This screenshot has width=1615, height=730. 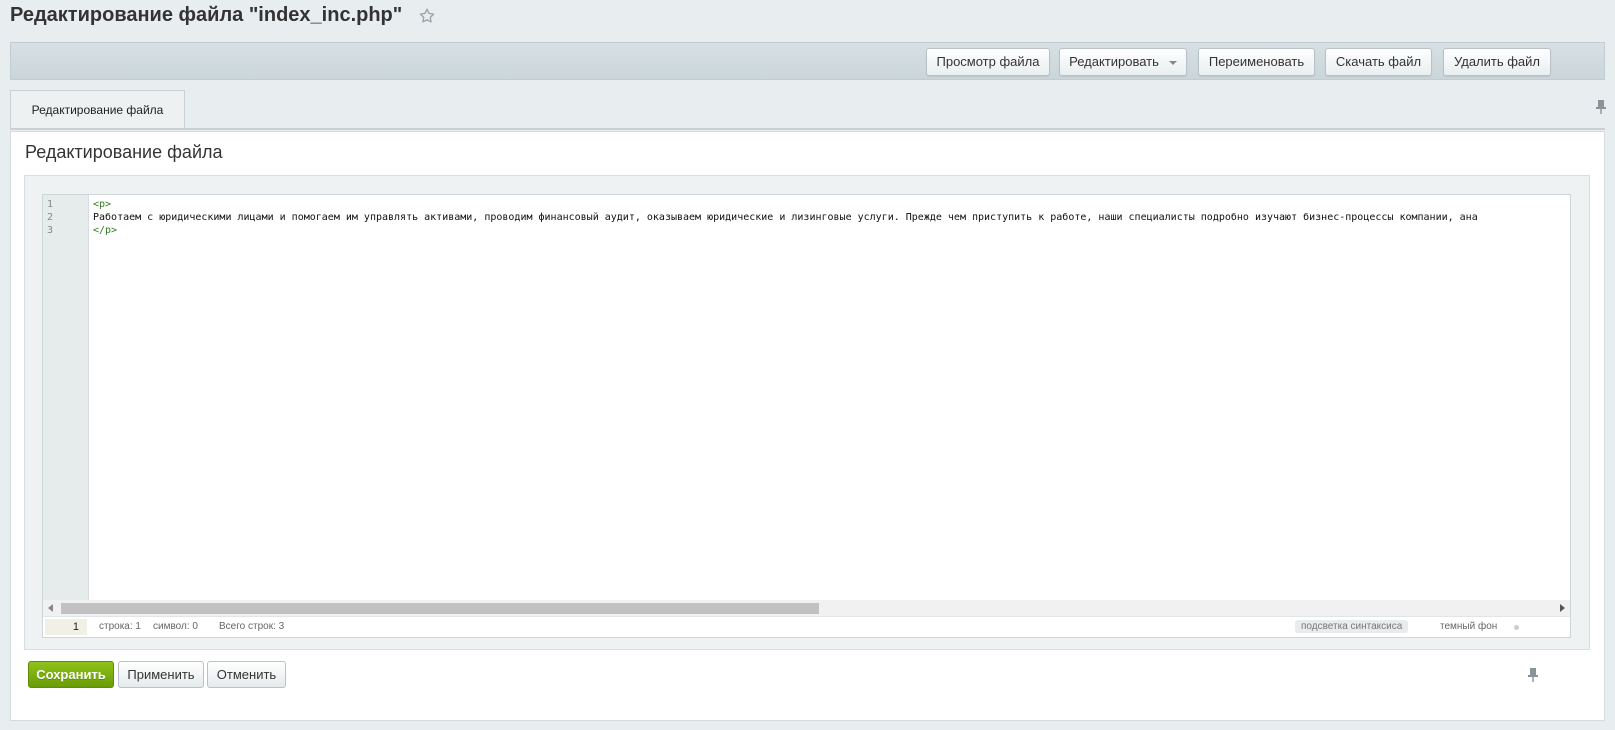 What do you see at coordinates (1256, 62) in the screenshot?
I see `rename-button: Переименовать` at bounding box center [1256, 62].